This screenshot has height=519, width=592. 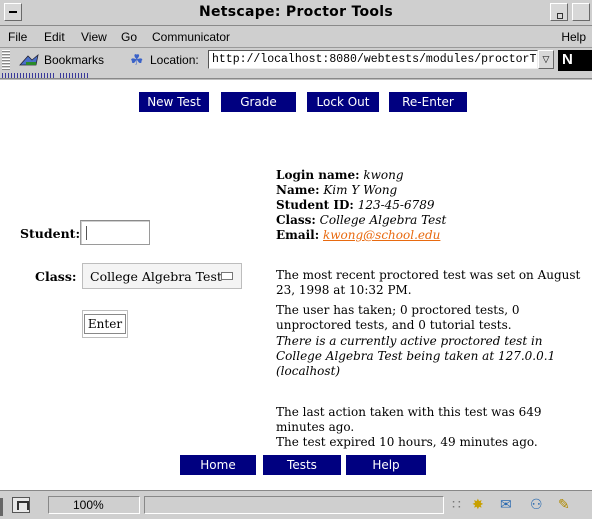 What do you see at coordinates (218, 465) in the screenshot?
I see `home-button: Home` at bounding box center [218, 465].